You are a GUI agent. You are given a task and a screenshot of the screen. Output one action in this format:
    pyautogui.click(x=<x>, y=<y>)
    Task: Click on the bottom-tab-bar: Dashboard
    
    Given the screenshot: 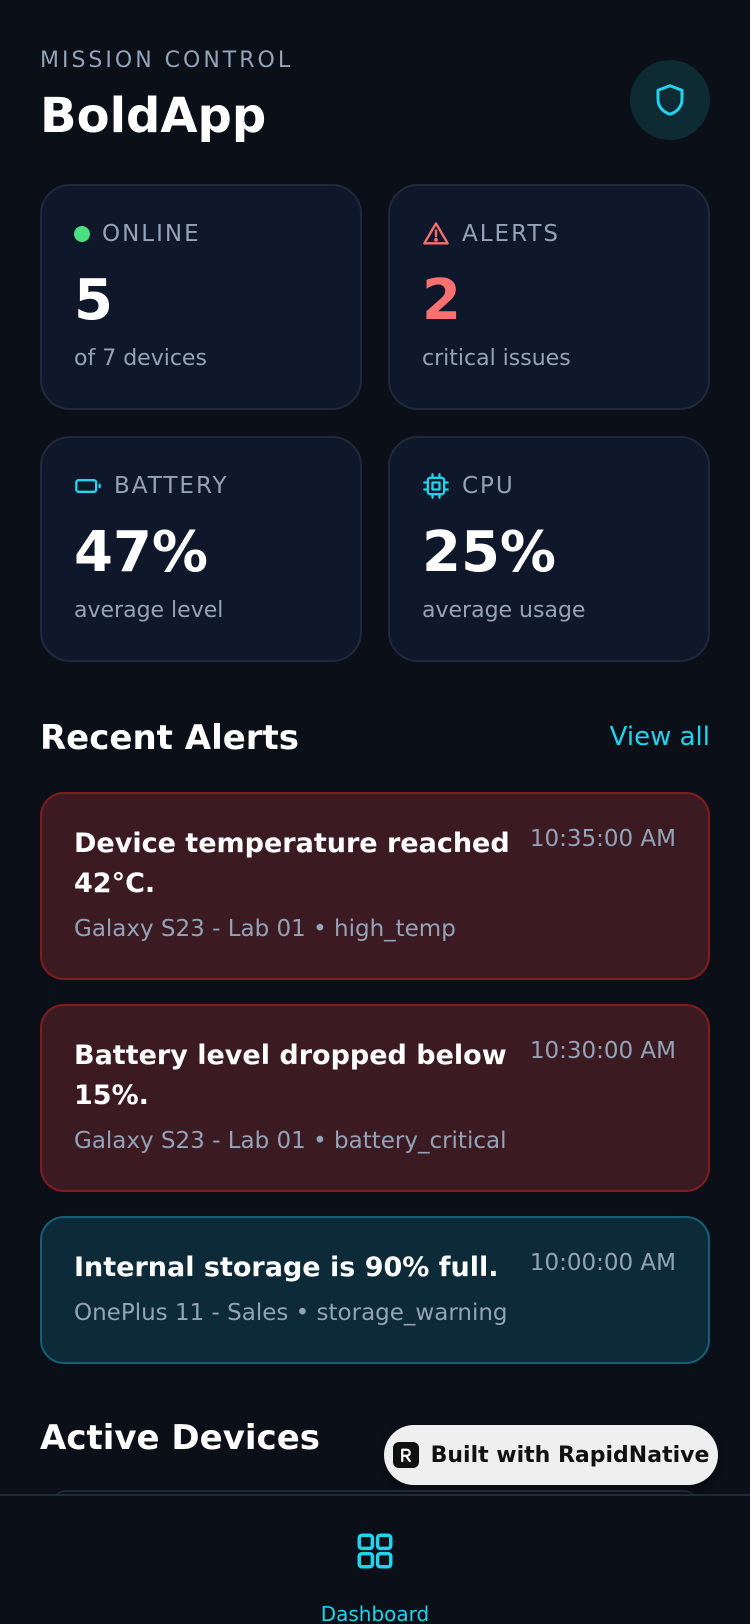 What is the action you would take?
    pyautogui.click(x=375, y=1559)
    